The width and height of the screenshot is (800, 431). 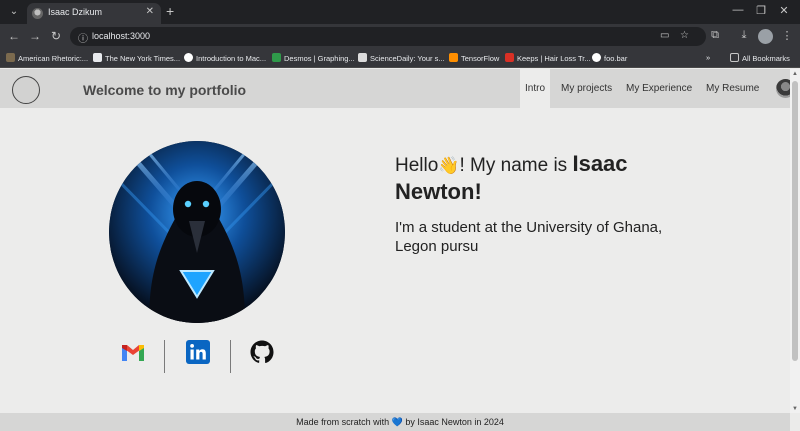 I want to click on tab-close-icon: ✕, so click(x=150, y=11).